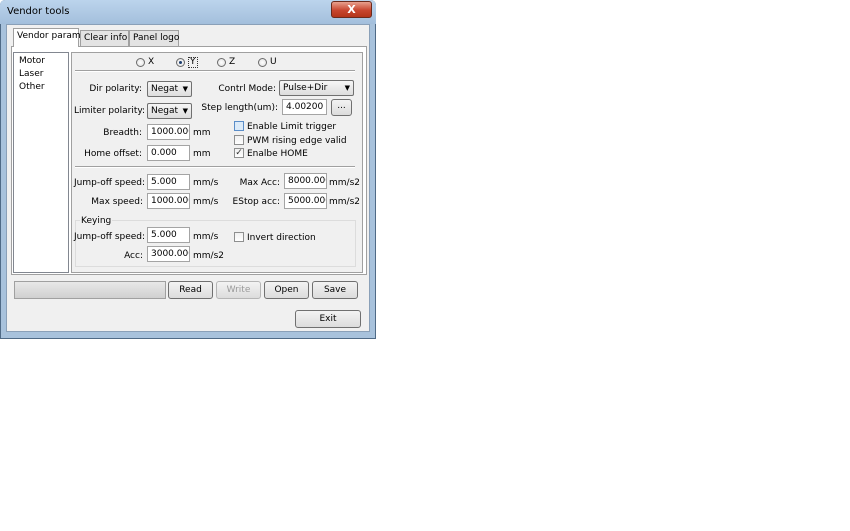 This screenshot has height=531, width=850. What do you see at coordinates (151, 62) in the screenshot?
I see `axis-x-label: X` at bounding box center [151, 62].